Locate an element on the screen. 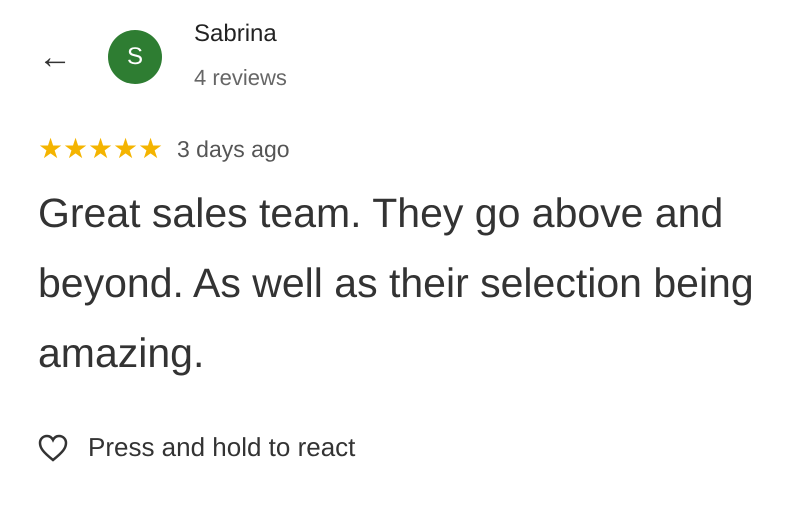  reviewer-name: Sabrina is located at coordinates (240, 34).